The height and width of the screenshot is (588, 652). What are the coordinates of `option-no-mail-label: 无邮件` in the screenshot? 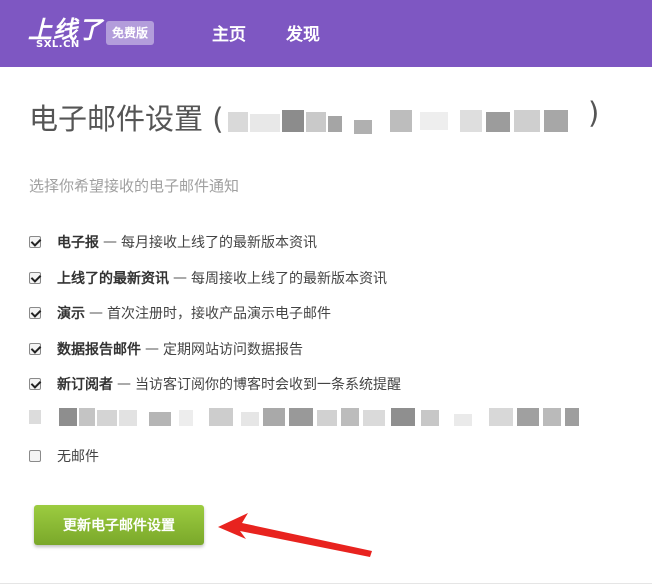 It's located at (78, 457).